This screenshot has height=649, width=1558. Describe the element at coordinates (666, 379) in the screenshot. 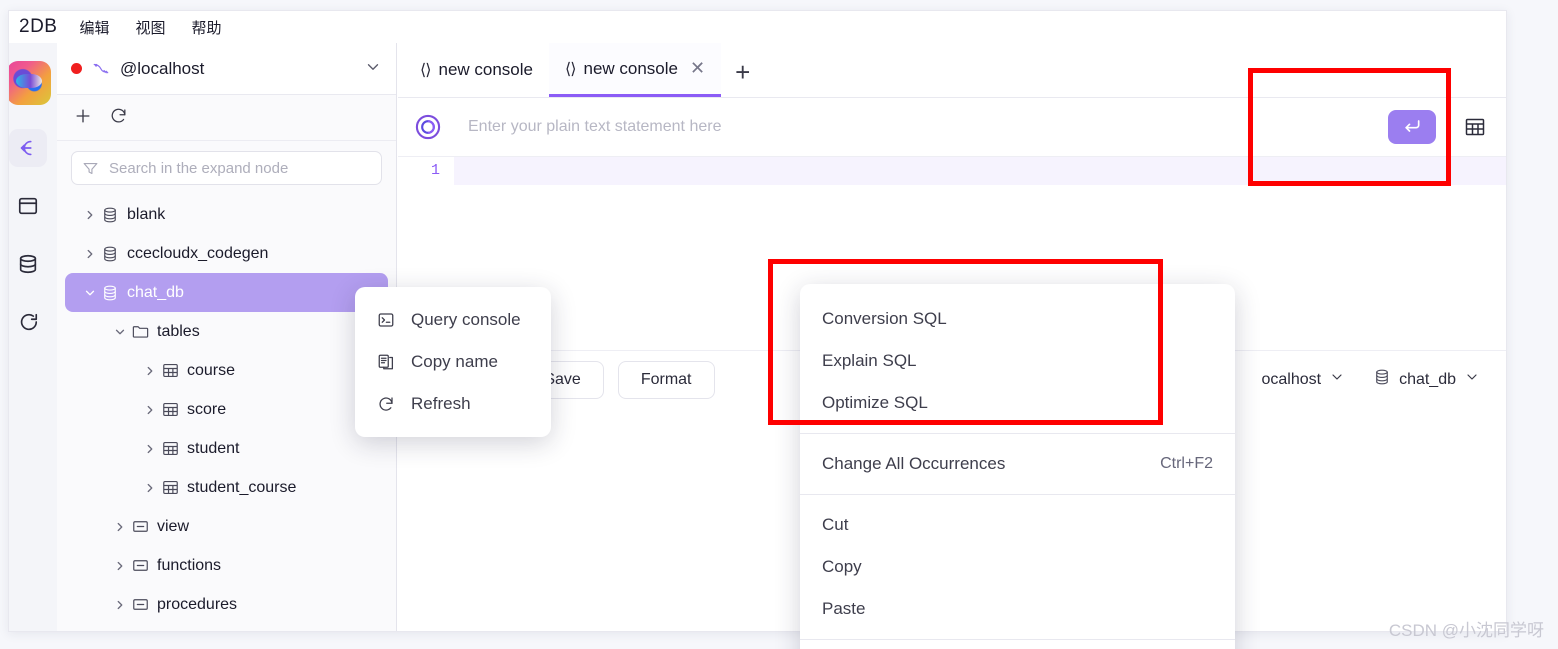

I see `format-button: Format` at that location.